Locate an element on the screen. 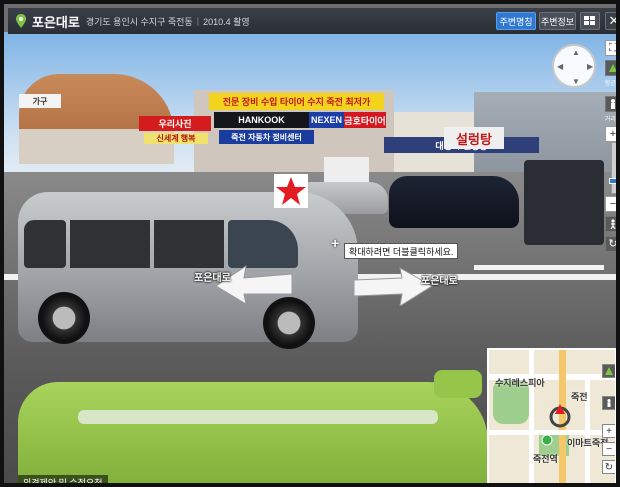 The height and width of the screenshot is (487, 620). road-label-right: 포은대로 is located at coordinates (439, 281).